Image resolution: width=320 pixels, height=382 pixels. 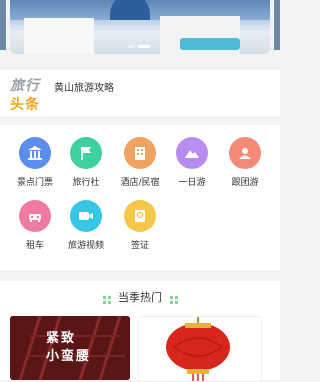 I want to click on carousel-dot-active, so click(x=144, y=46).